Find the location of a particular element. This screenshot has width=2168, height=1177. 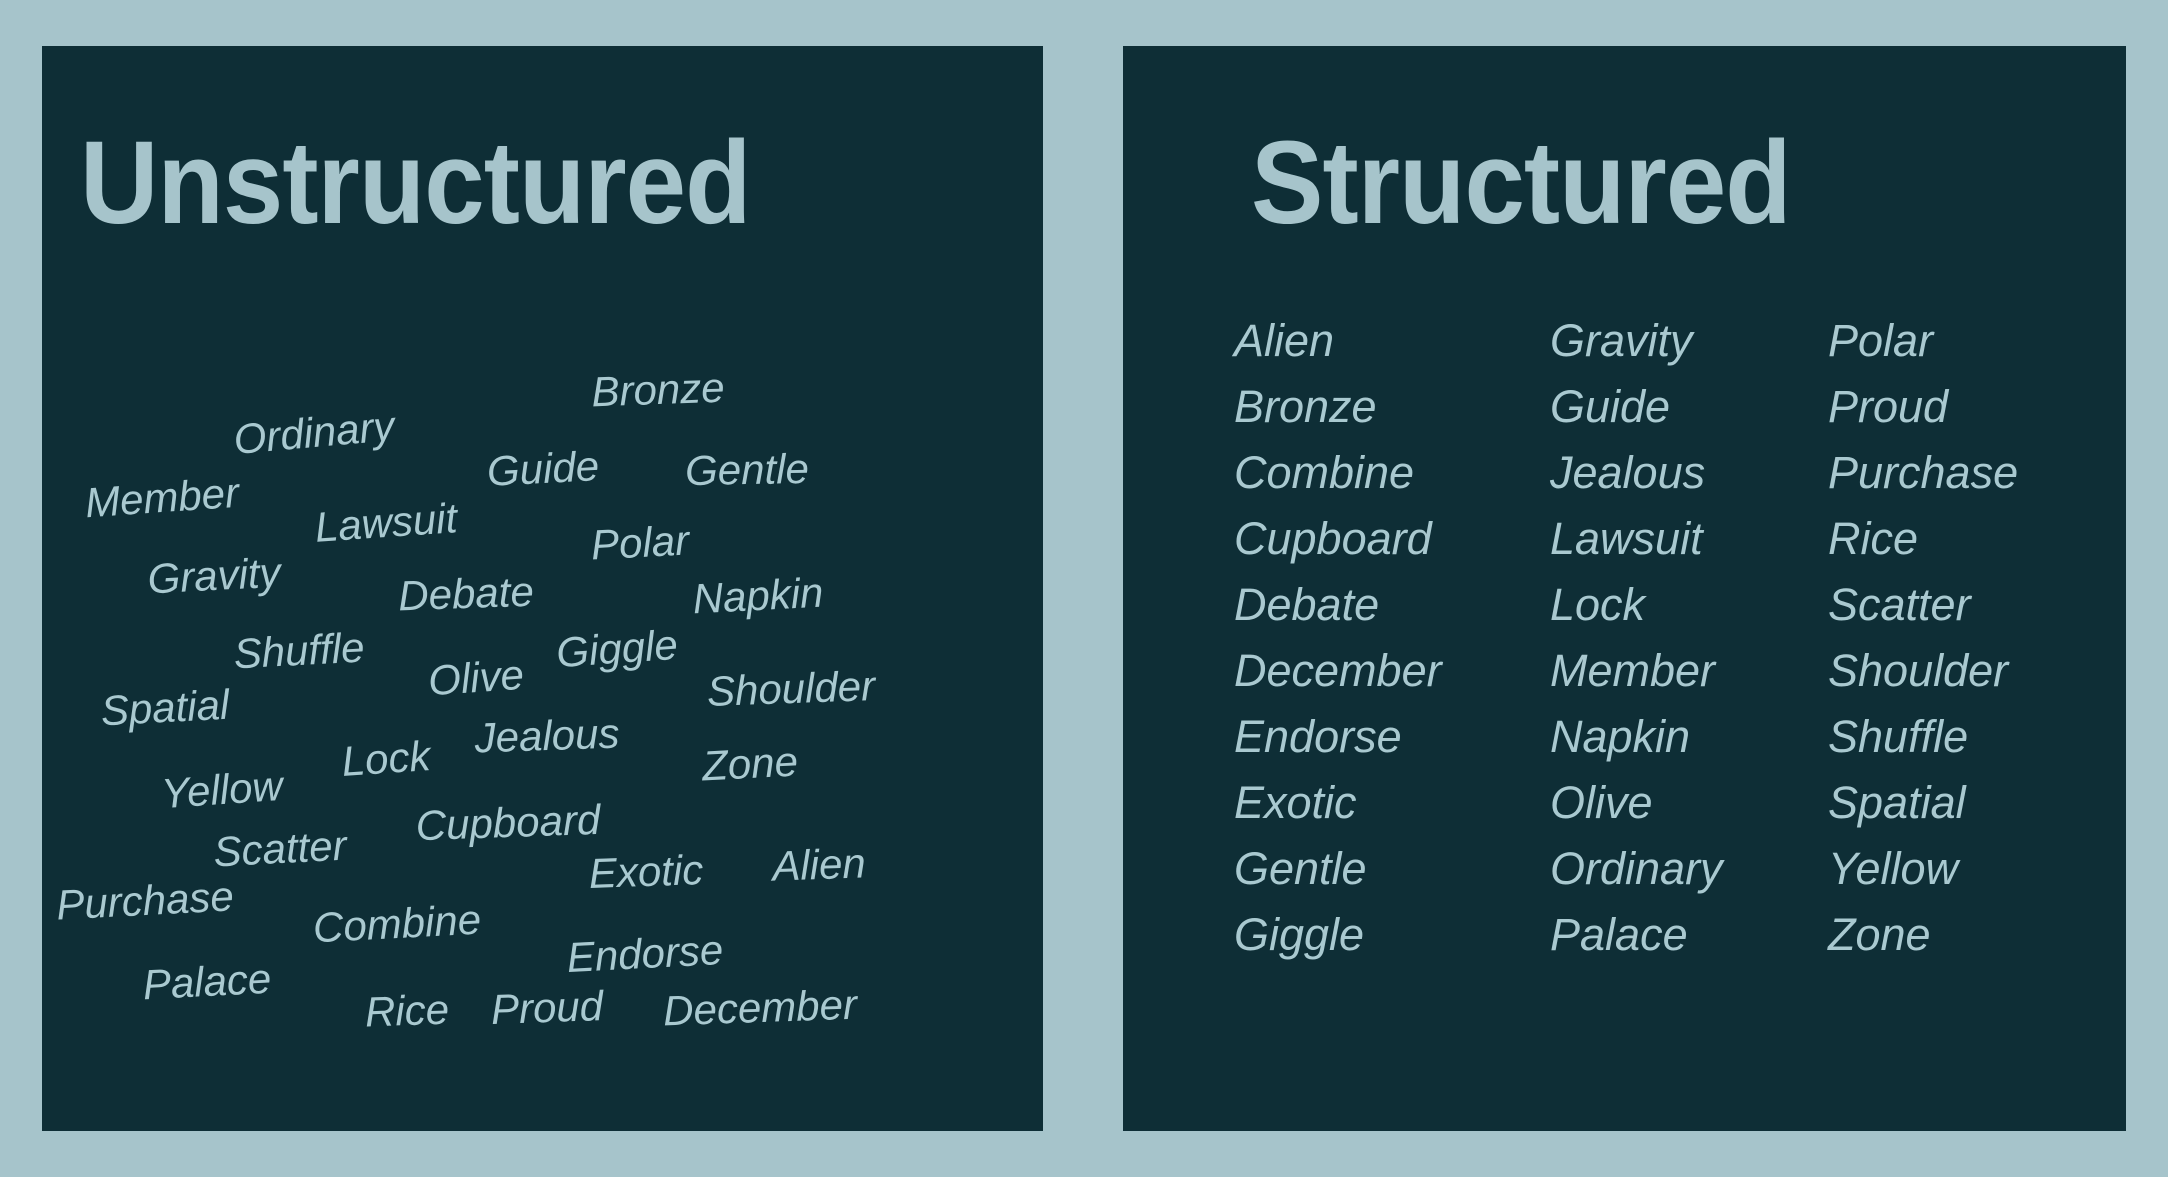

cloud-word: Debate is located at coordinates (466, 593).